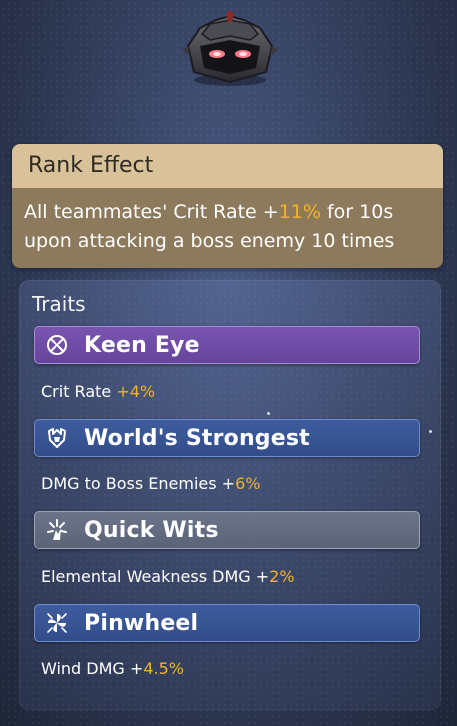 The height and width of the screenshot is (726, 457). Describe the element at coordinates (282, 576) in the screenshot. I see `trait-stat-value: 2%` at that location.